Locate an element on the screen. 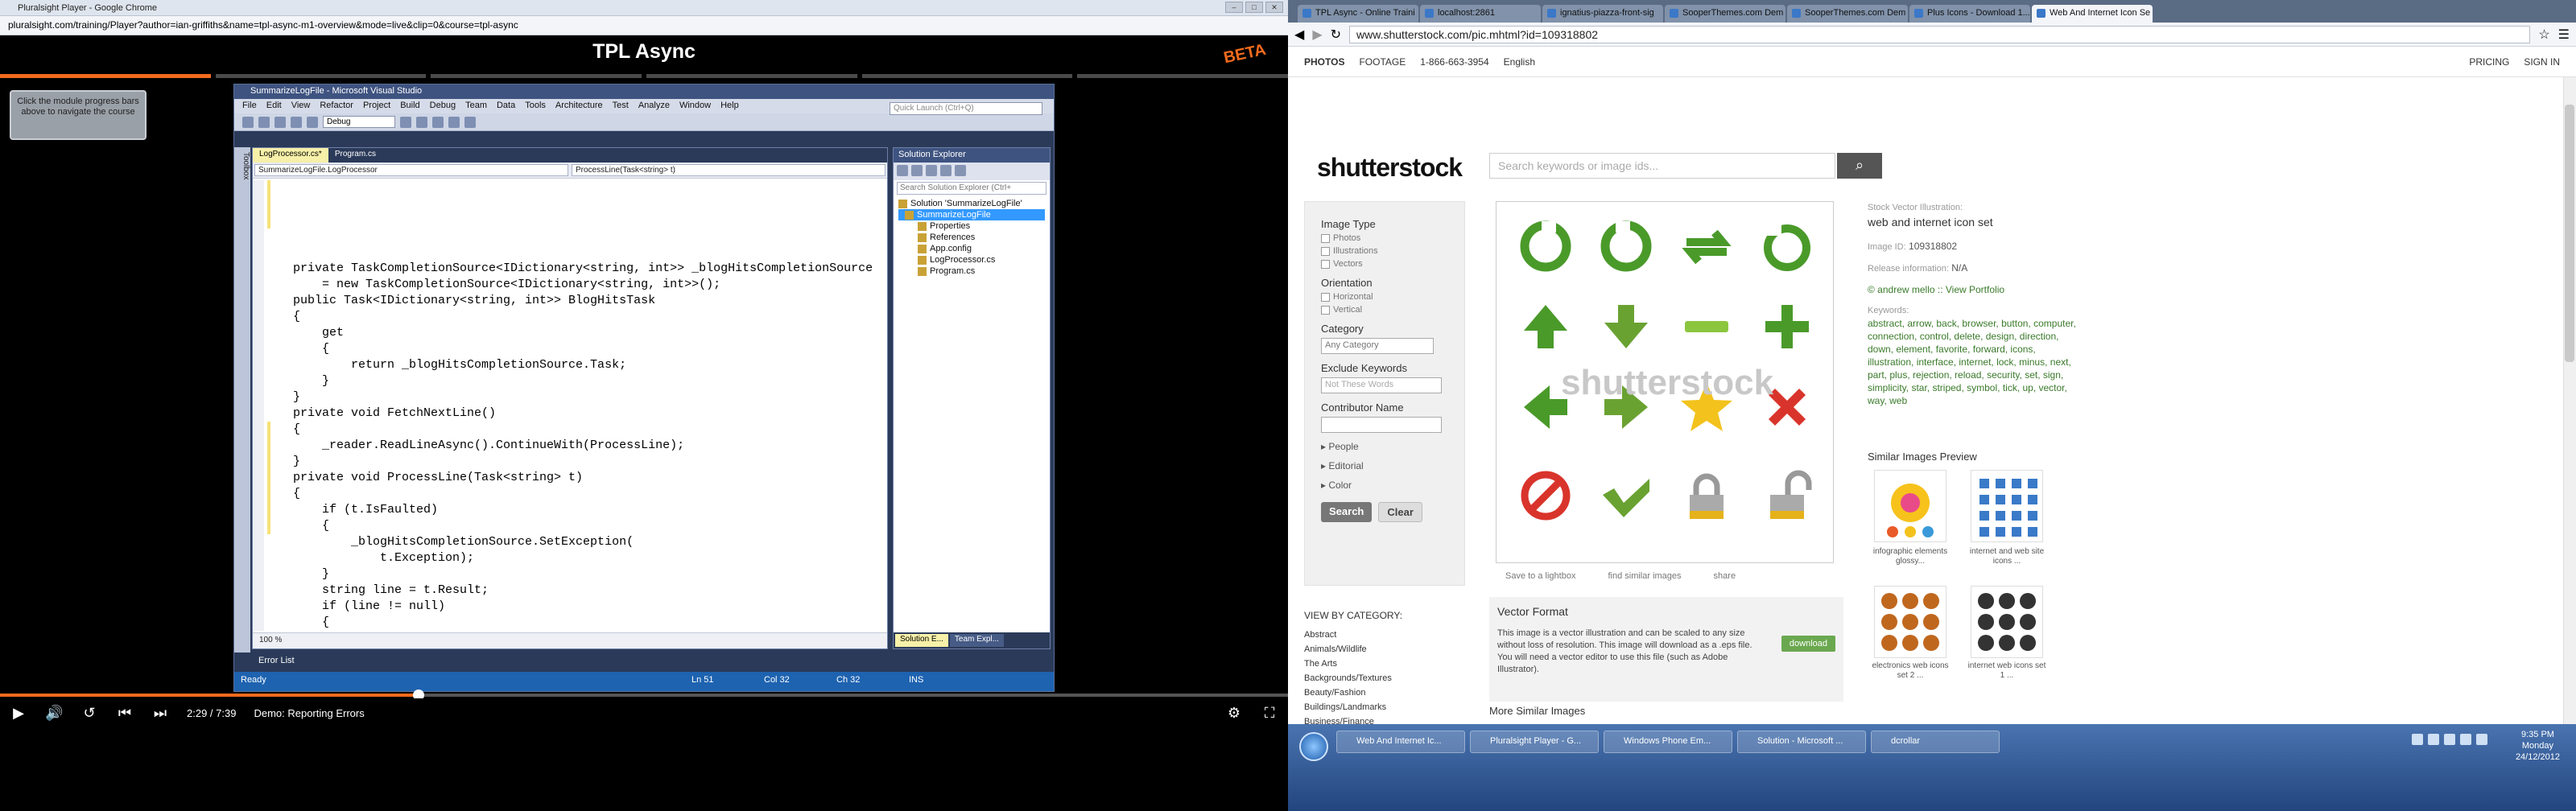 Image resolution: width=2576 pixels, height=811 pixels. menu-tools: Tools is located at coordinates (535, 106).